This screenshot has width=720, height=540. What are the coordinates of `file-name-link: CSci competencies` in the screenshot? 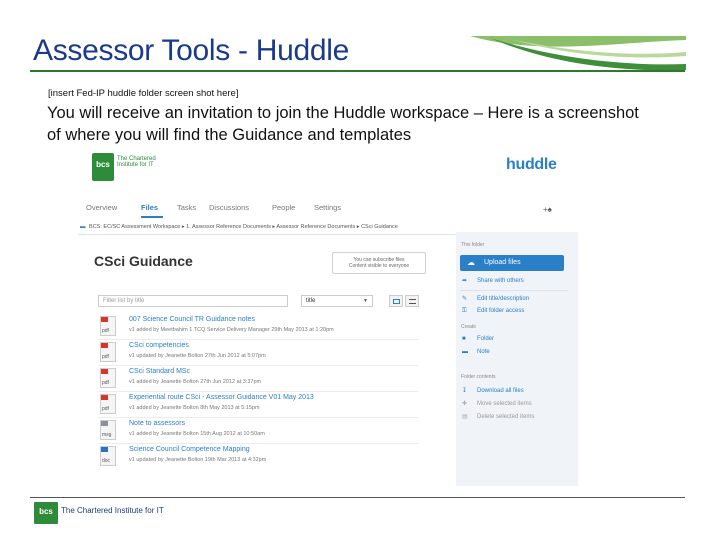 It's located at (159, 345).